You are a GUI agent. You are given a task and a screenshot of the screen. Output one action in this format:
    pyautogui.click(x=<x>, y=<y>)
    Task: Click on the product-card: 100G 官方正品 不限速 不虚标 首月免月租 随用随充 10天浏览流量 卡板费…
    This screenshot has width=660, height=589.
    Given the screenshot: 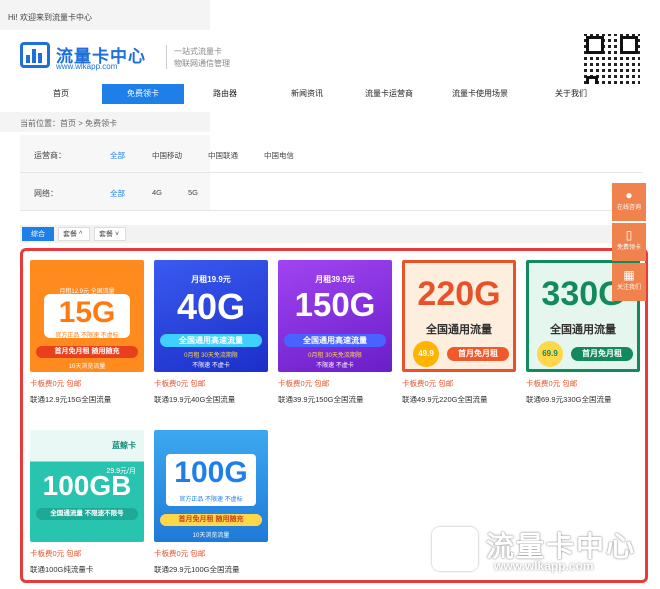 What is the action you would take?
    pyautogui.click(x=212, y=505)
    